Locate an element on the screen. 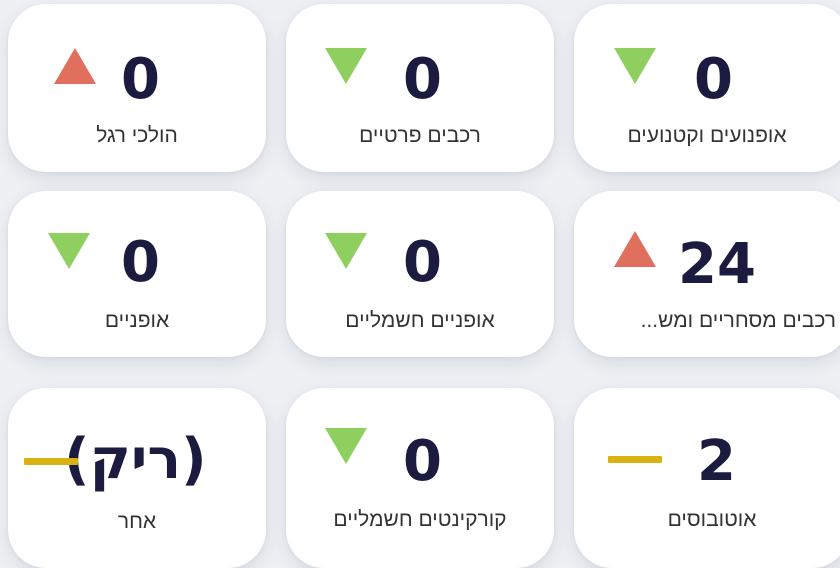 Image resolution: width=840 pixels, height=568 pixels. stat-label: רכבים פרטיים is located at coordinates (420, 135).